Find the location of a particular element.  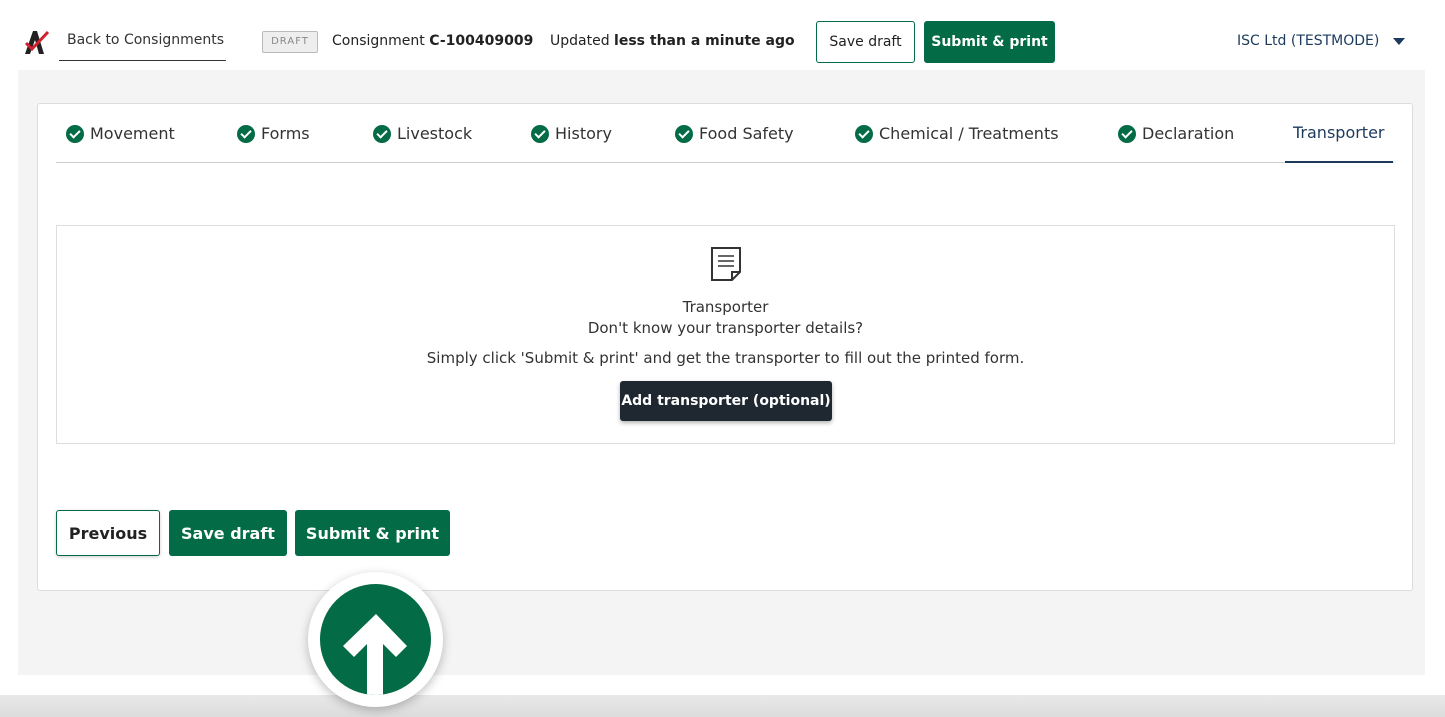

add-transporter-button: Add transporter (optional) is located at coordinates (726, 401).